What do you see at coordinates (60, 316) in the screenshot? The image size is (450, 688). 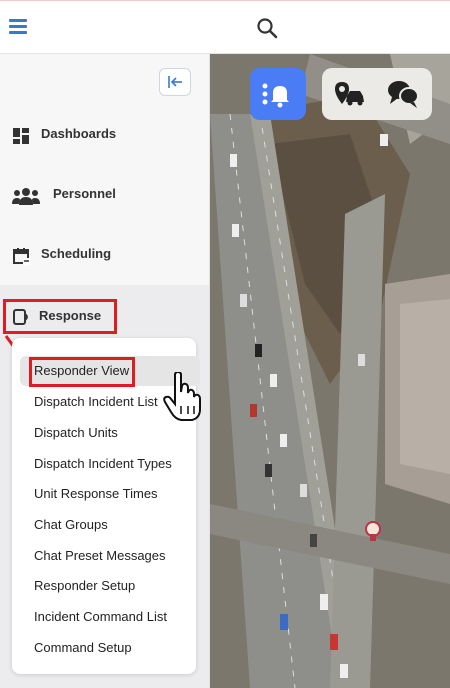 I see `response-annotation-box` at bounding box center [60, 316].